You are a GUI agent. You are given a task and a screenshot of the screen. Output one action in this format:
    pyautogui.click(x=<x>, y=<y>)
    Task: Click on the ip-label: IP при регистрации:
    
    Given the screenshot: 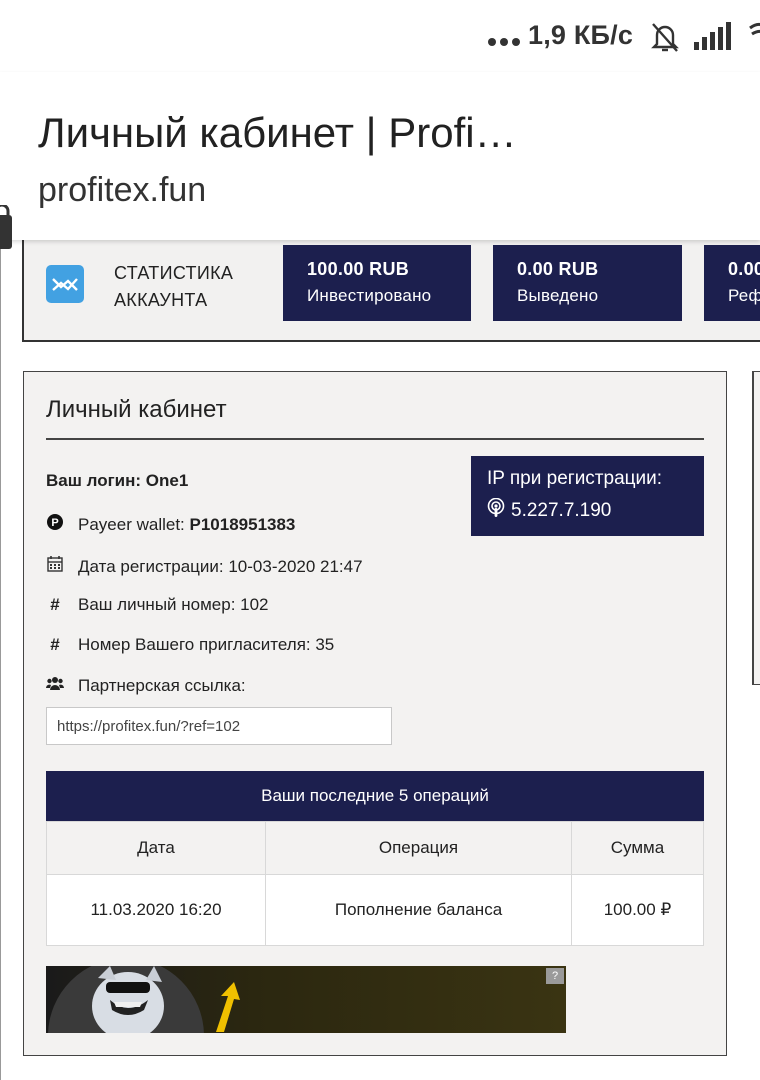 What is the action you would take?
    pyautogui.click(x=575, y=478)
    